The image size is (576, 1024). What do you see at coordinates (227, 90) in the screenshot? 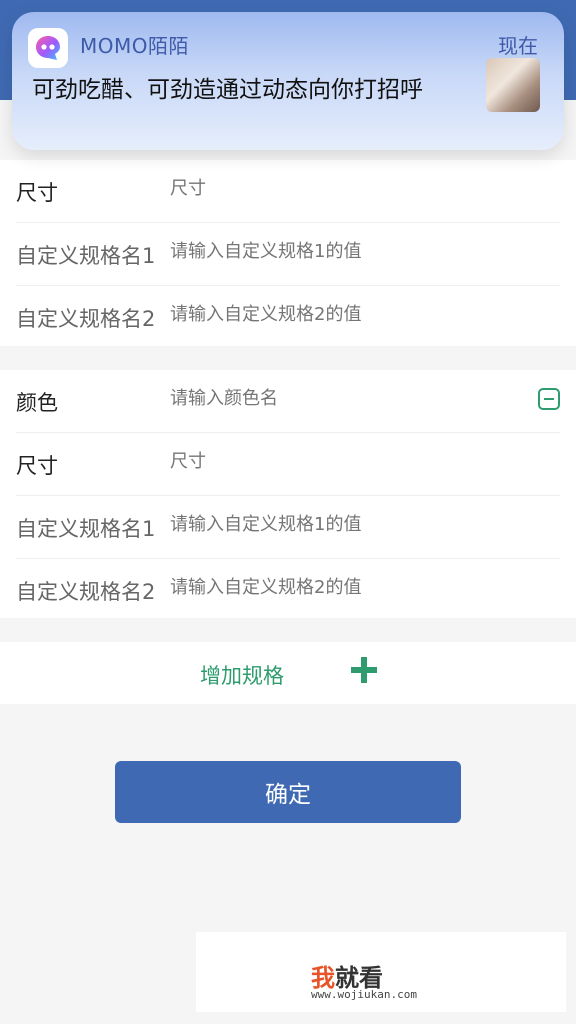
I see `notification-message: 可劲吃醋、可劲造通过动态向你打招呼` at bounding box center [227, 90].